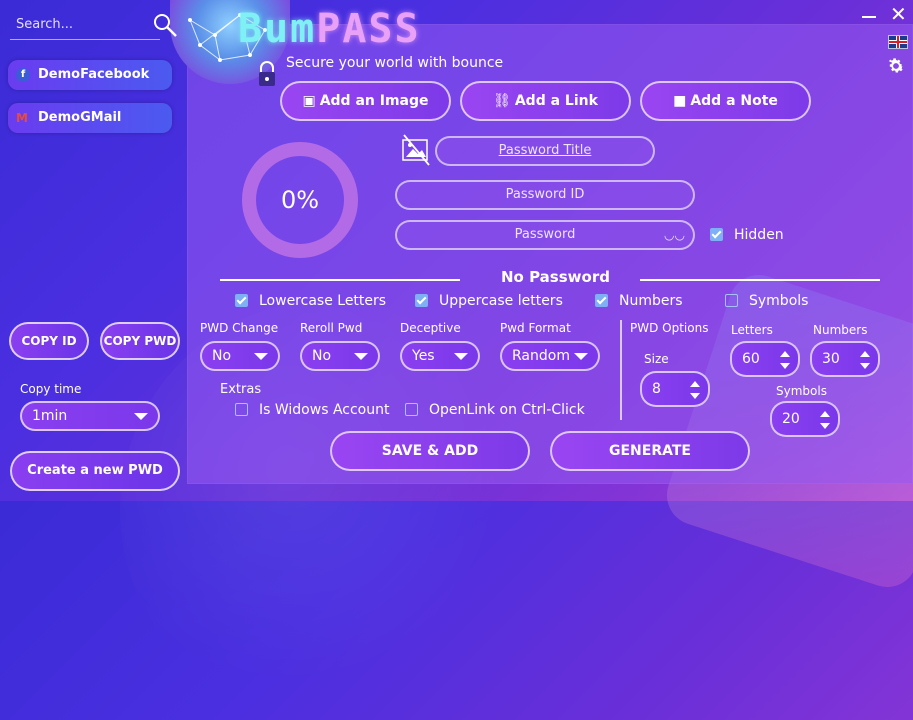  I want to click on sidebar-item-label: DemoFacebook, so click(94, 74).